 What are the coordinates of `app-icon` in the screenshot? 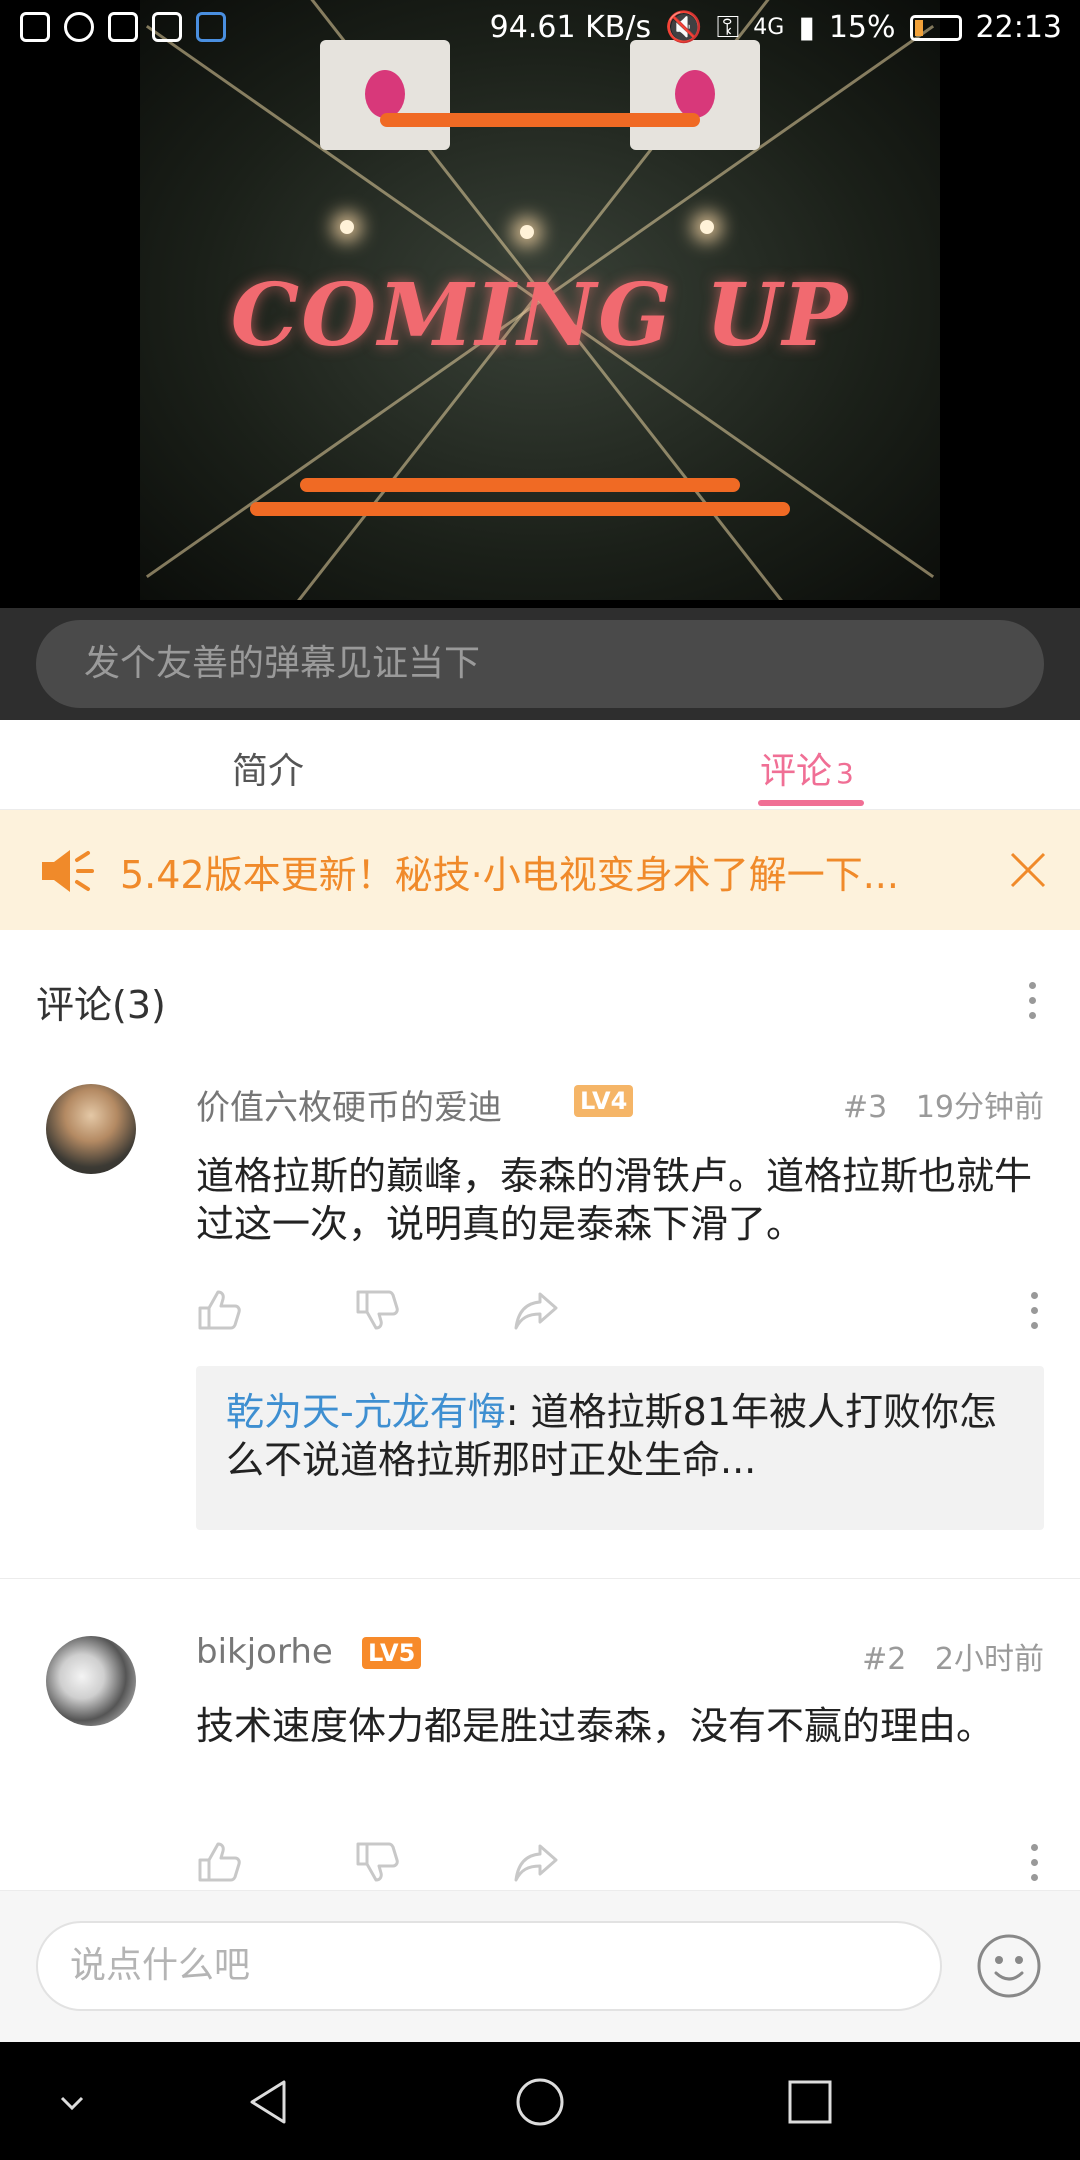 It's located at (211, 27).